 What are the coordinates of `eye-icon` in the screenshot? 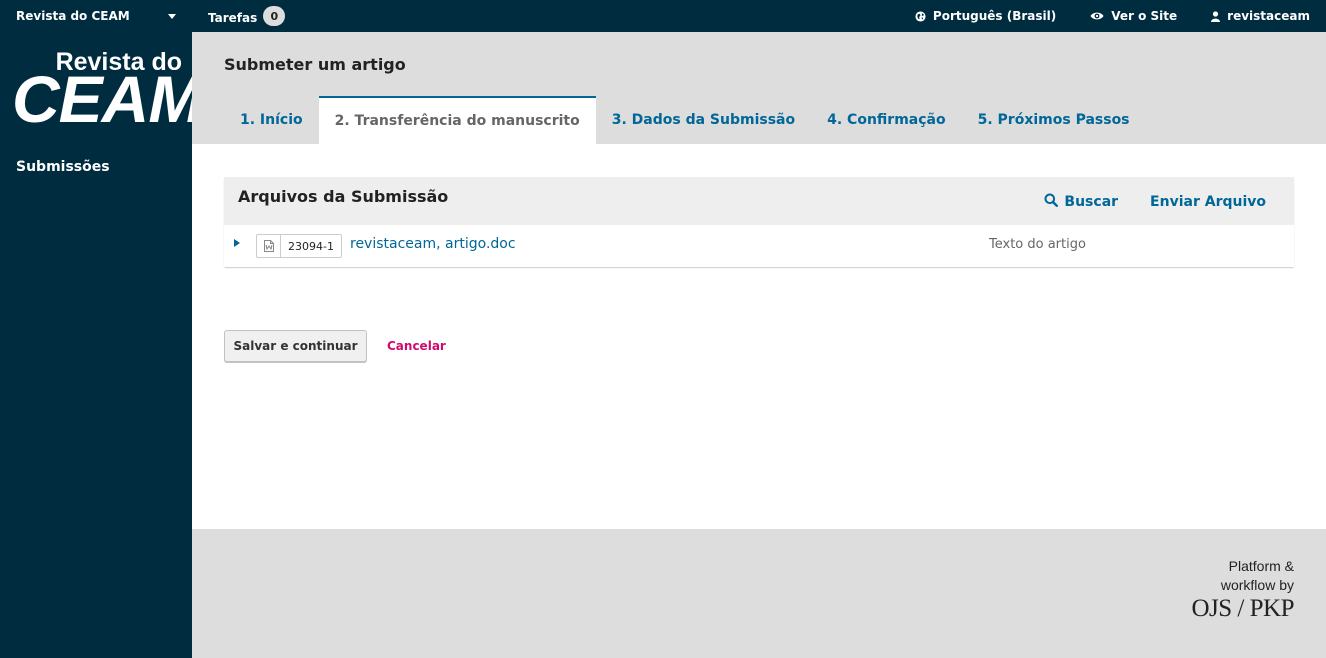 It's located at (1097, 16).